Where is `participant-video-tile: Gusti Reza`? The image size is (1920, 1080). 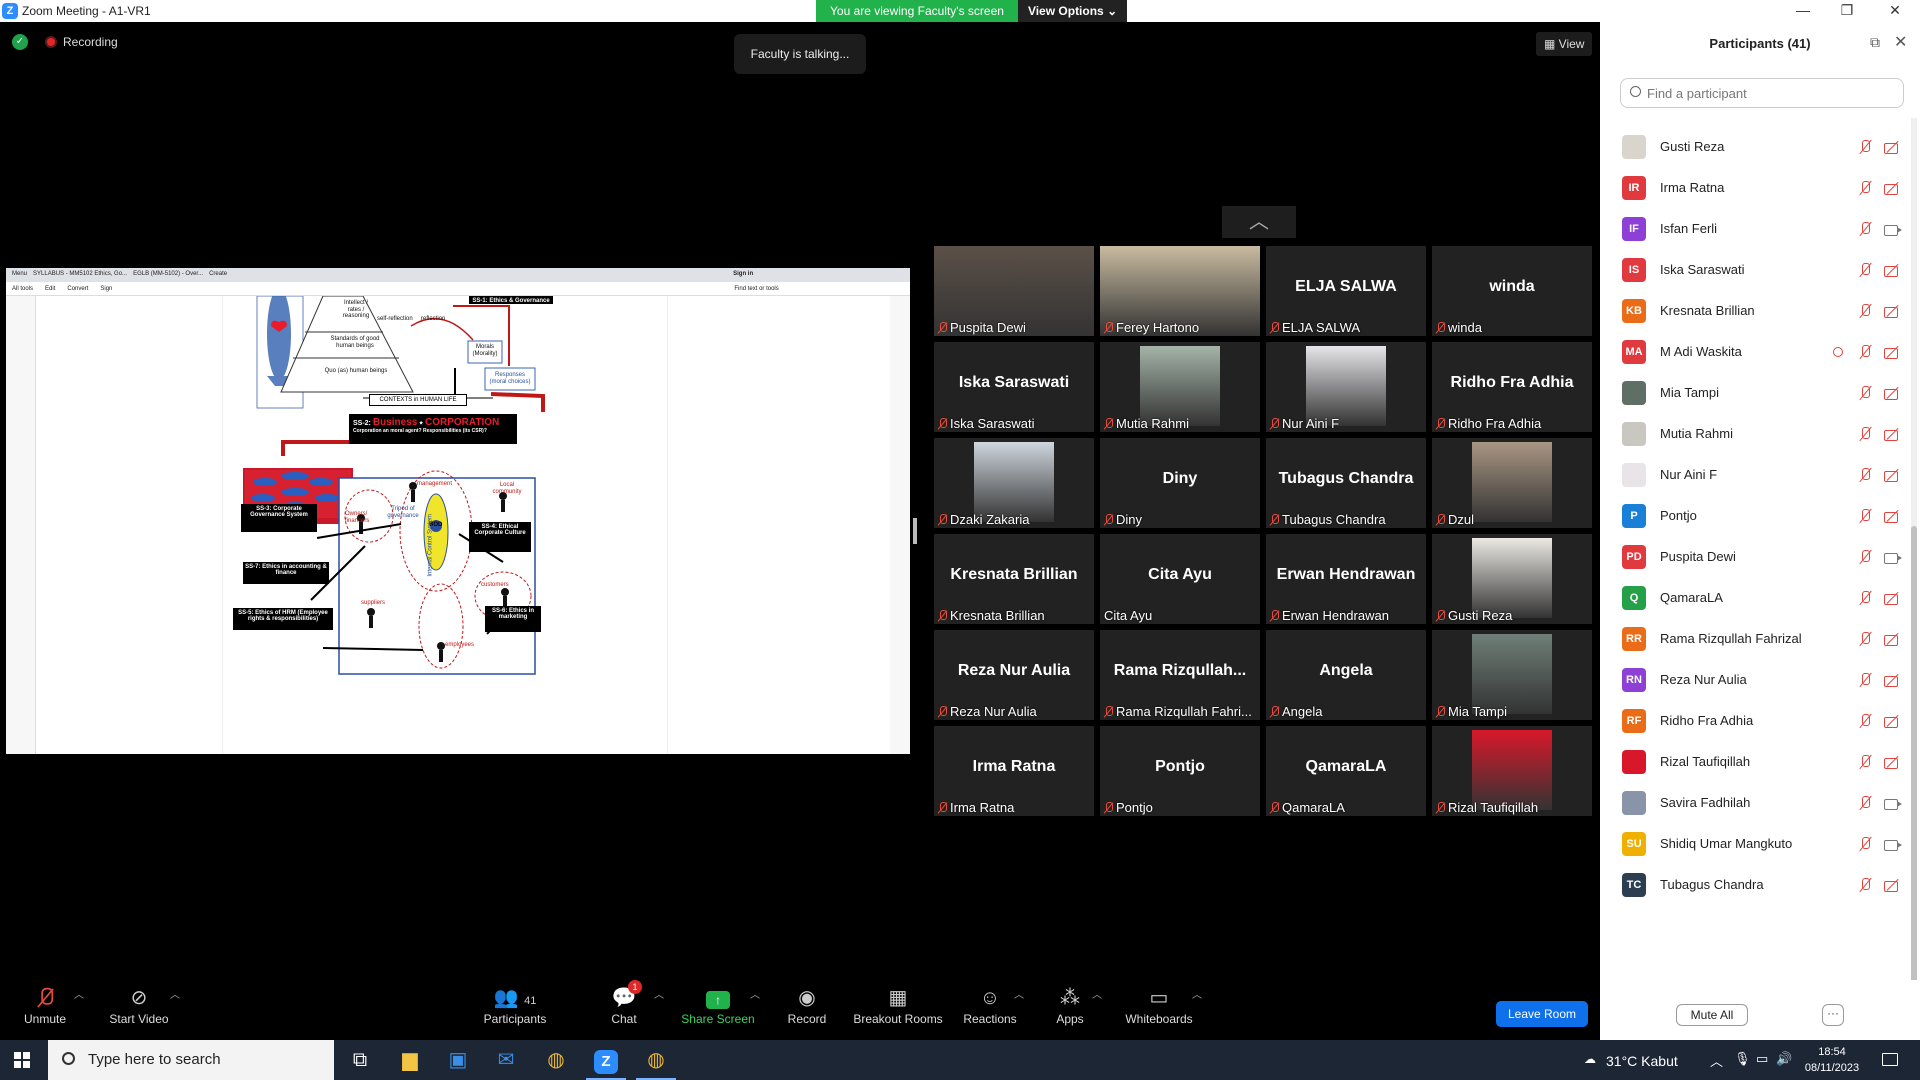 participant-video-tile: Gusti Reza is located at coordinates (1512, 579).